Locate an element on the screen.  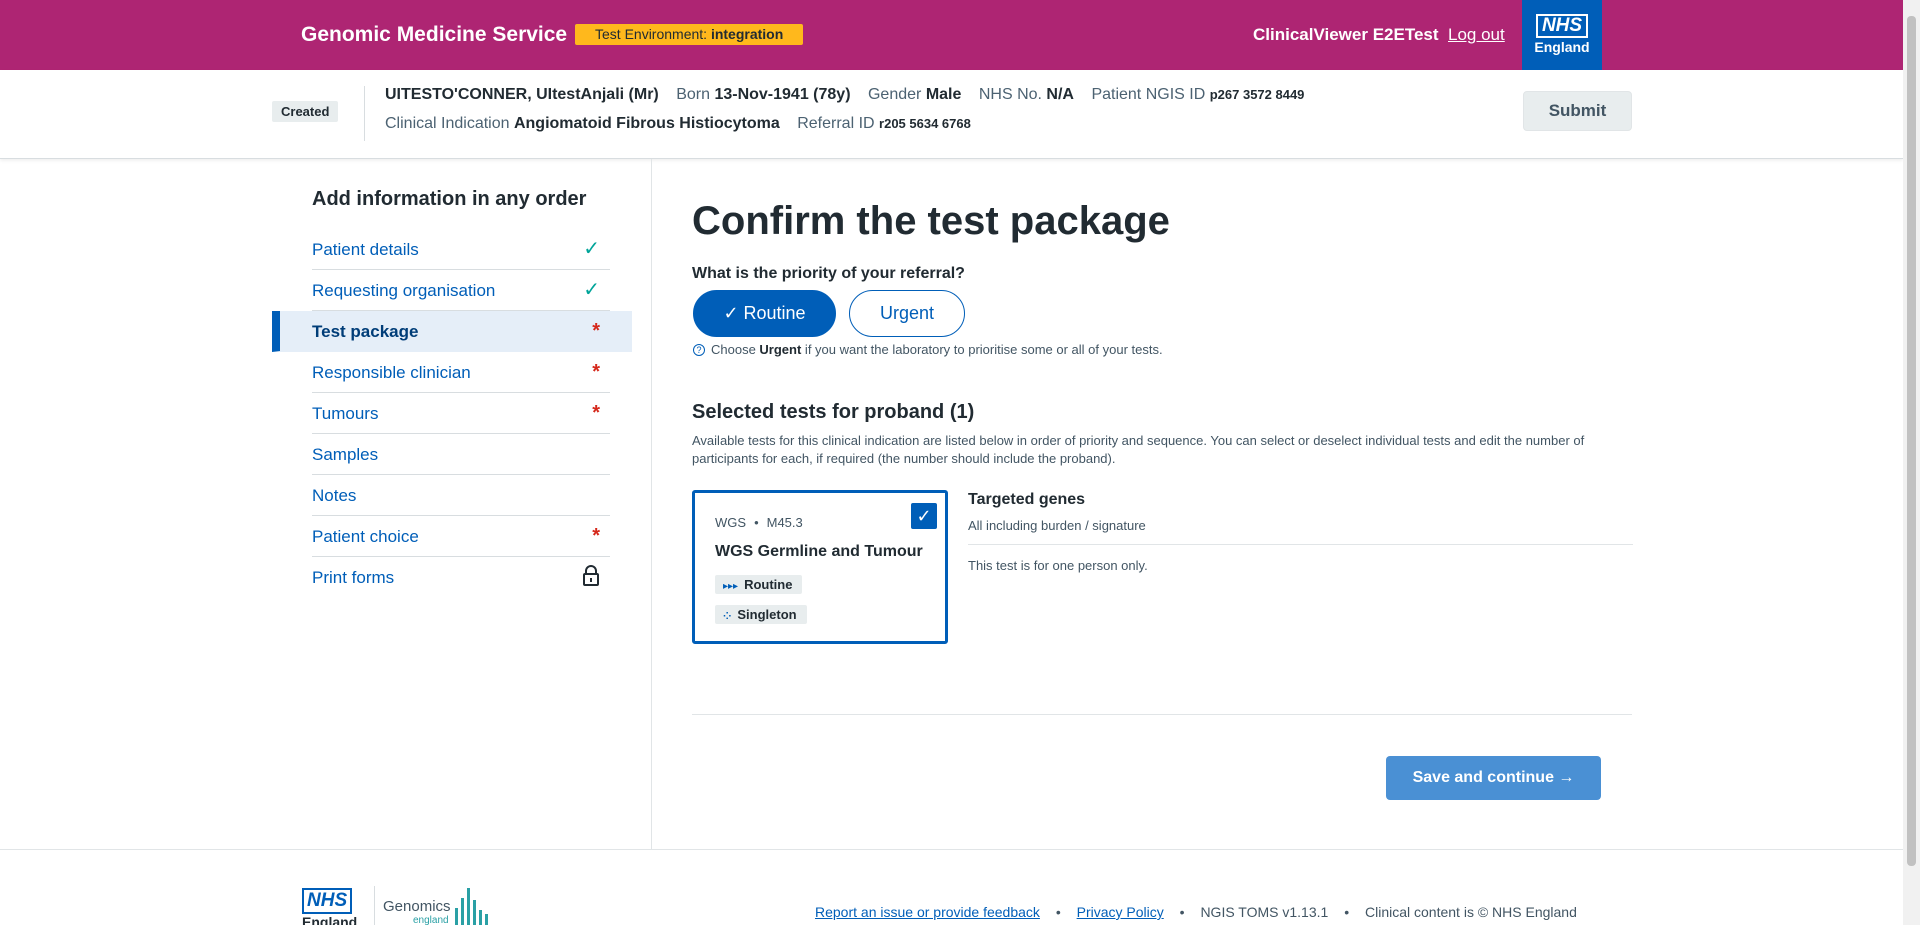
singleton-icon: ⁘ is located at coordinates (727, 616).